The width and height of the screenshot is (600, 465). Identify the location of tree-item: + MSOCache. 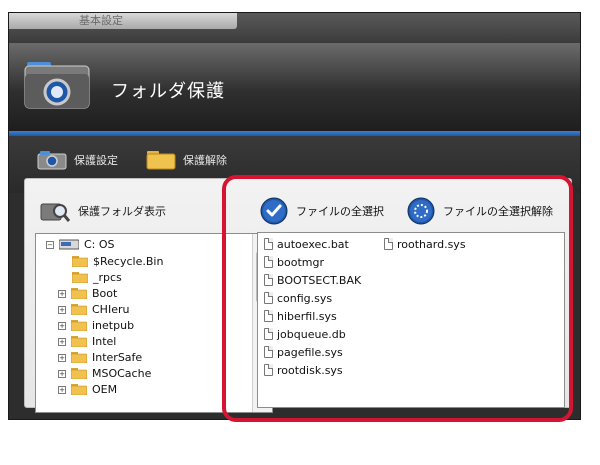
(104, 373).